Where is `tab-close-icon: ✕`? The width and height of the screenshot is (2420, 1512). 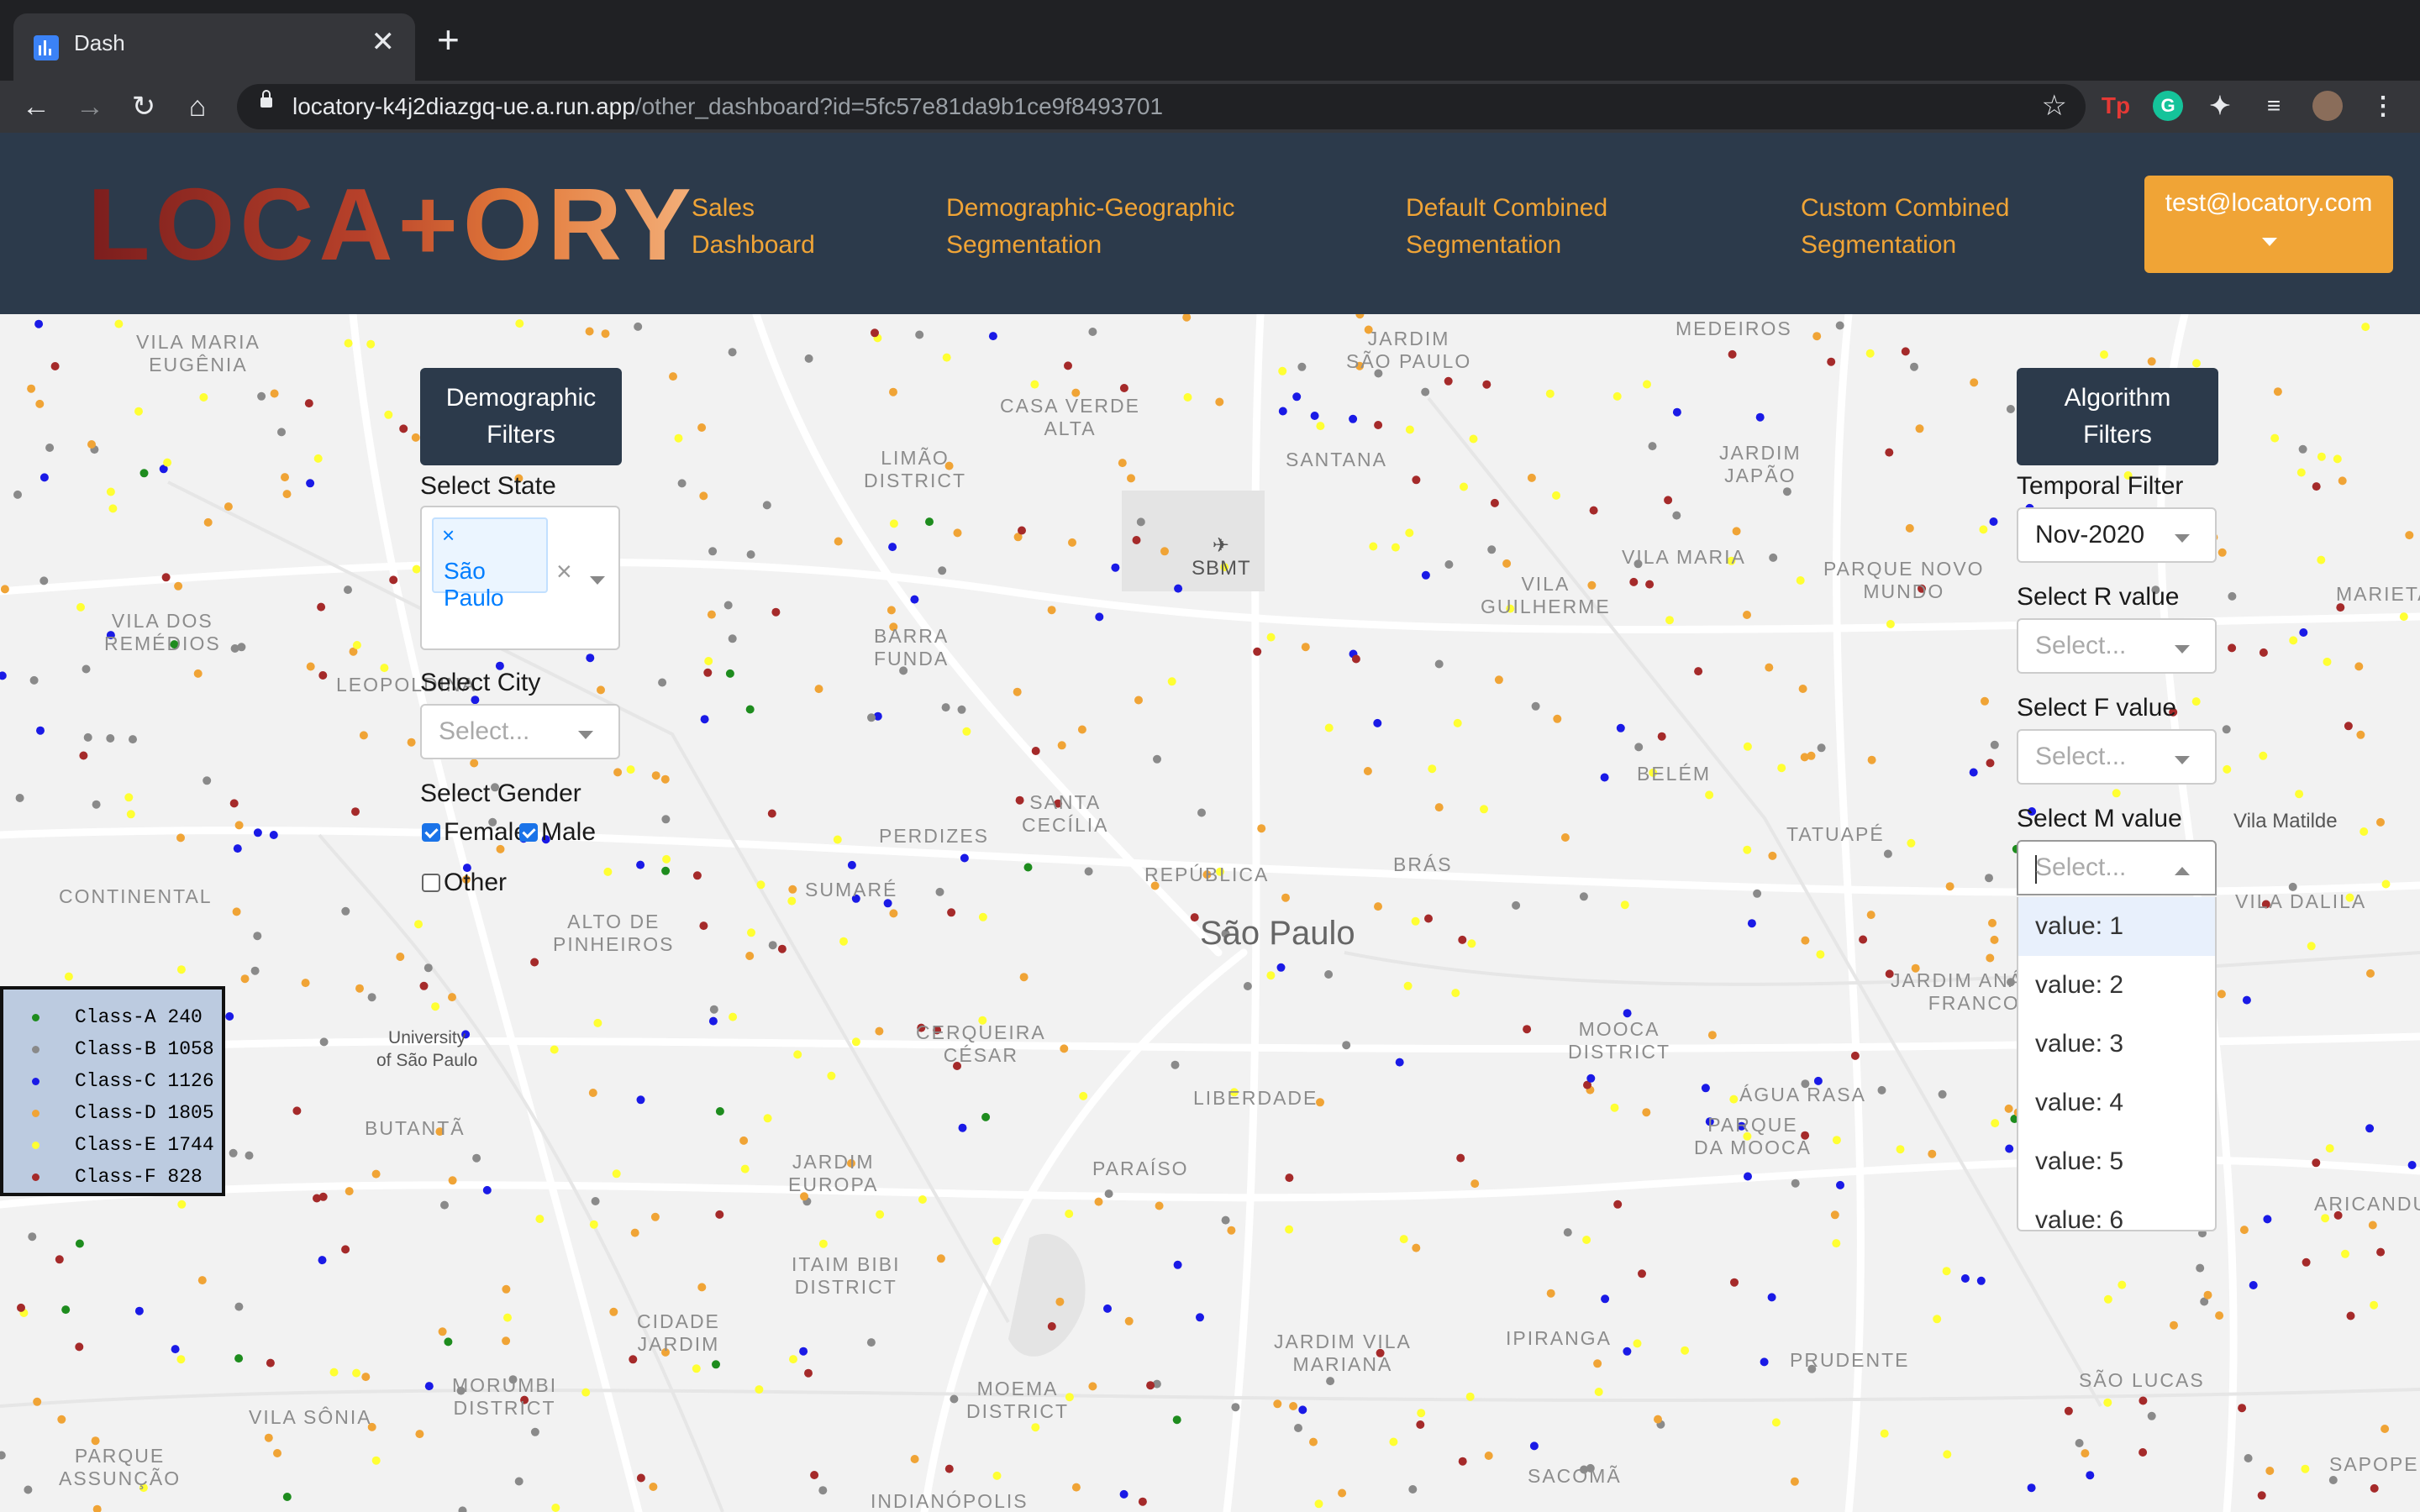
tab-close-icon: ✕ is located at coordinates (383, 42).